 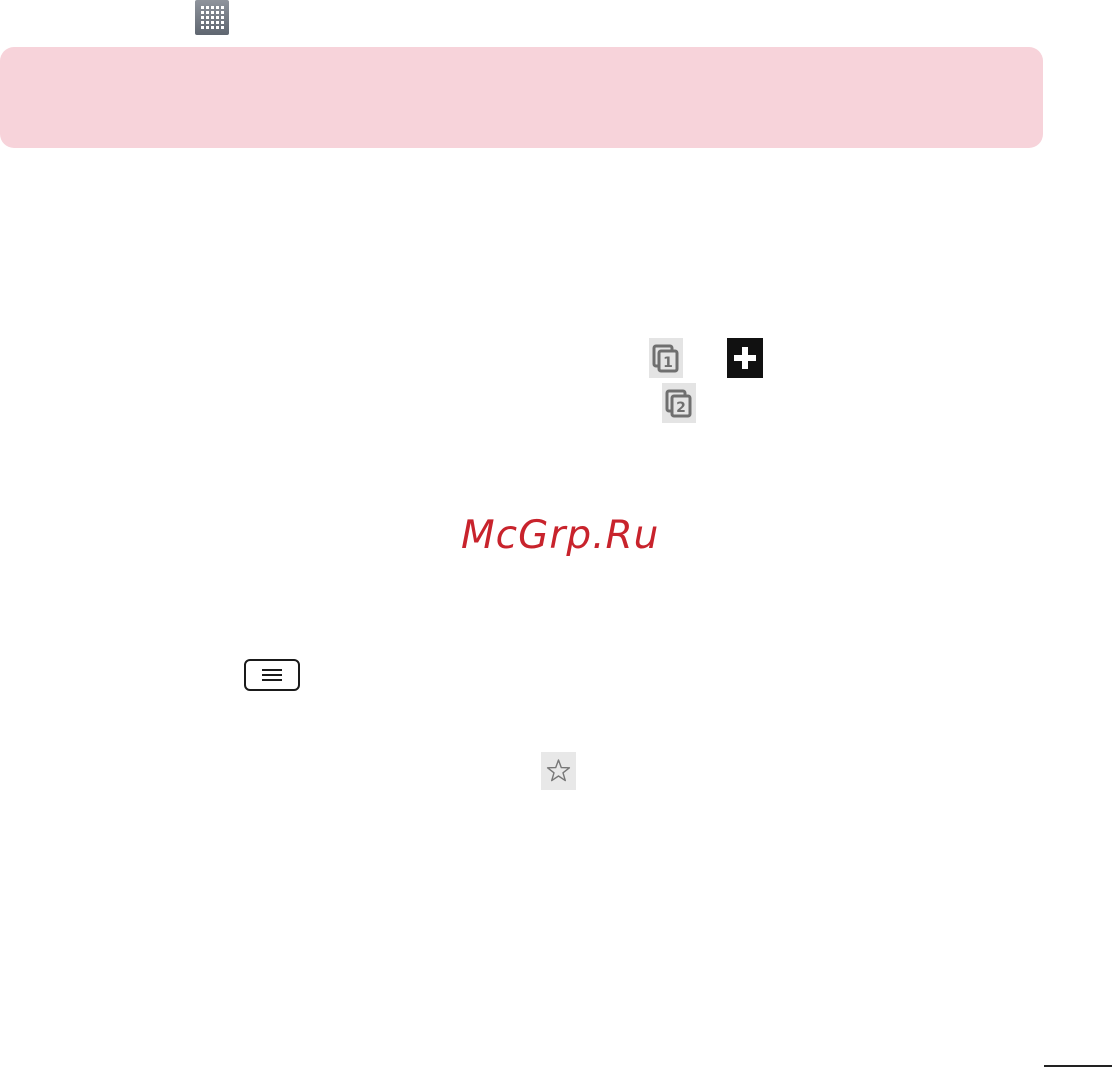 I want to click on tabs-1-icon: 1, so click(x=666, y=358).